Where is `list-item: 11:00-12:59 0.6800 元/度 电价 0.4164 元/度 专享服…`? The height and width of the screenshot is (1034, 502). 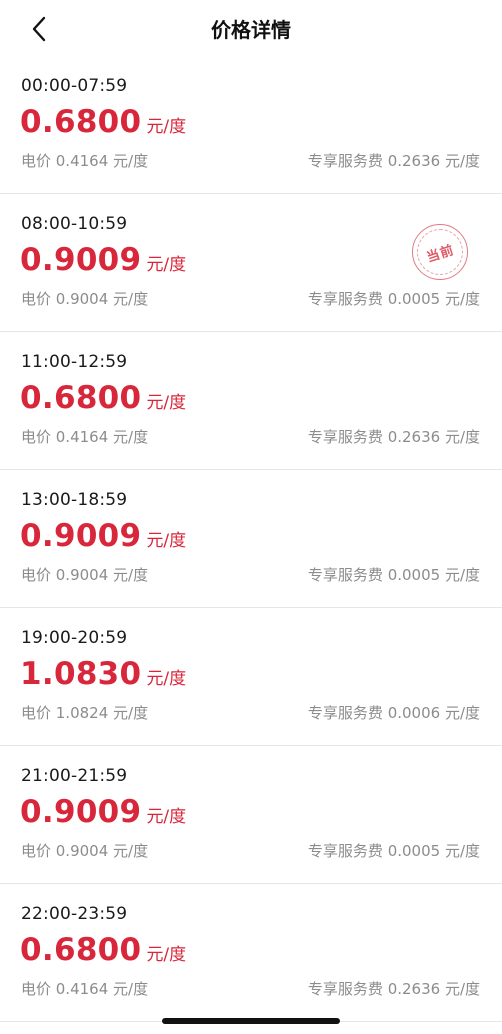 list-item: 11:00-12:59 0.6800 元/度 电价 0.4164 元/度 专享服… is located at coordinates (251, 401).